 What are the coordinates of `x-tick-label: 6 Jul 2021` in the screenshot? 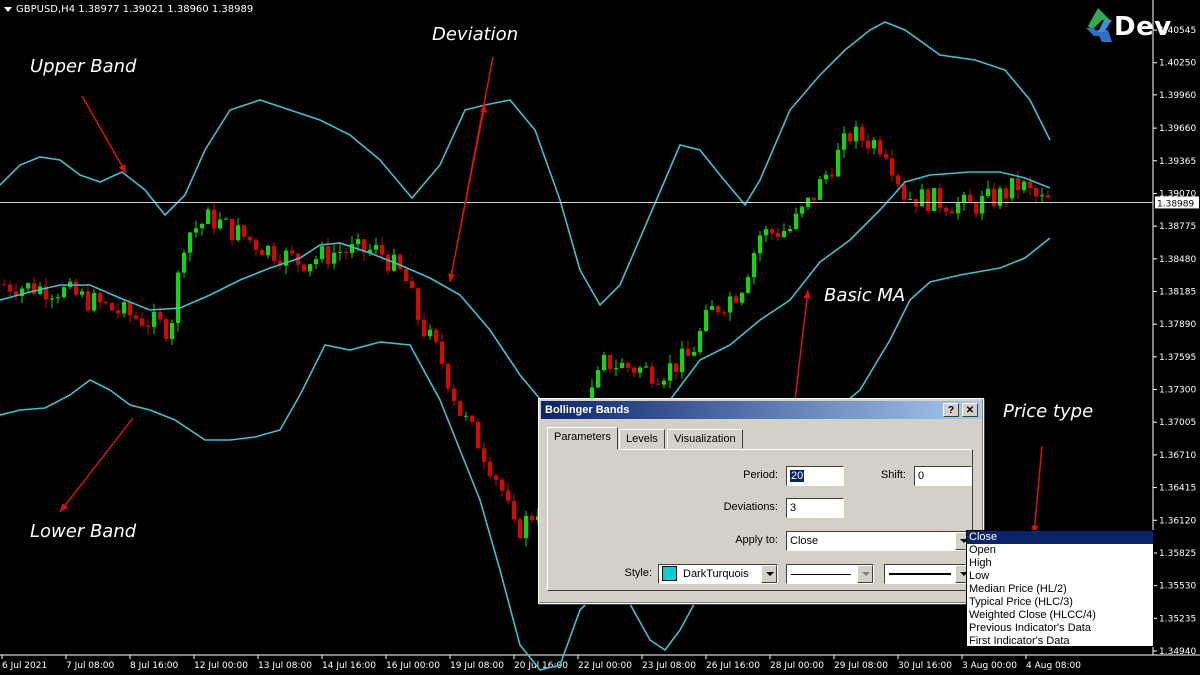 It's located at (24, 666).